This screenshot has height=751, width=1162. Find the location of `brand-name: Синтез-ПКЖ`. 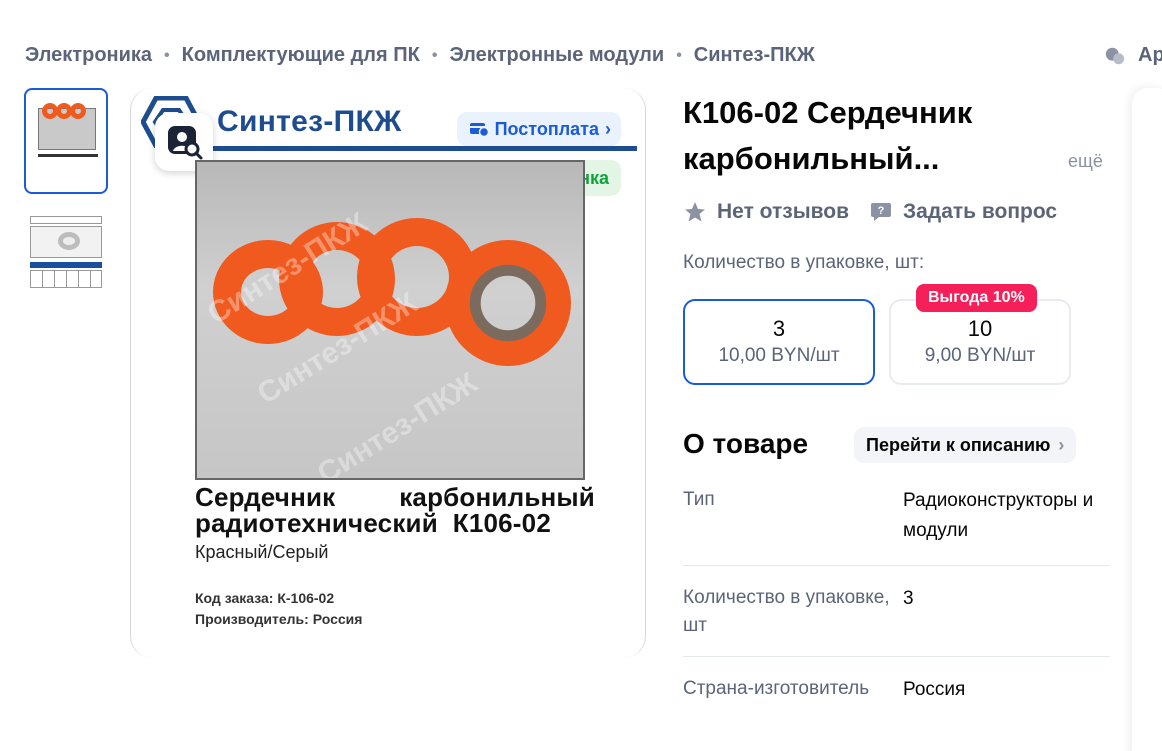

brand-name: Синтез-ПКЖ is located at coordinates (309, 121).